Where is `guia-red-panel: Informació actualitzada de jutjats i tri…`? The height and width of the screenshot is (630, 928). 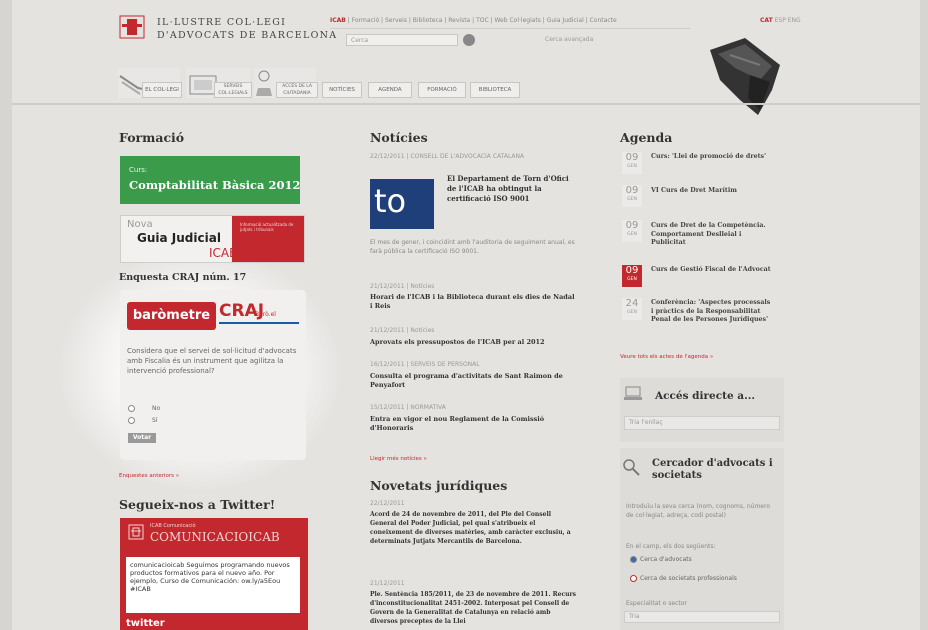
guia-red-panel: Informació actualitzada de jutjats i tri… is located at coordinates (268, 239).